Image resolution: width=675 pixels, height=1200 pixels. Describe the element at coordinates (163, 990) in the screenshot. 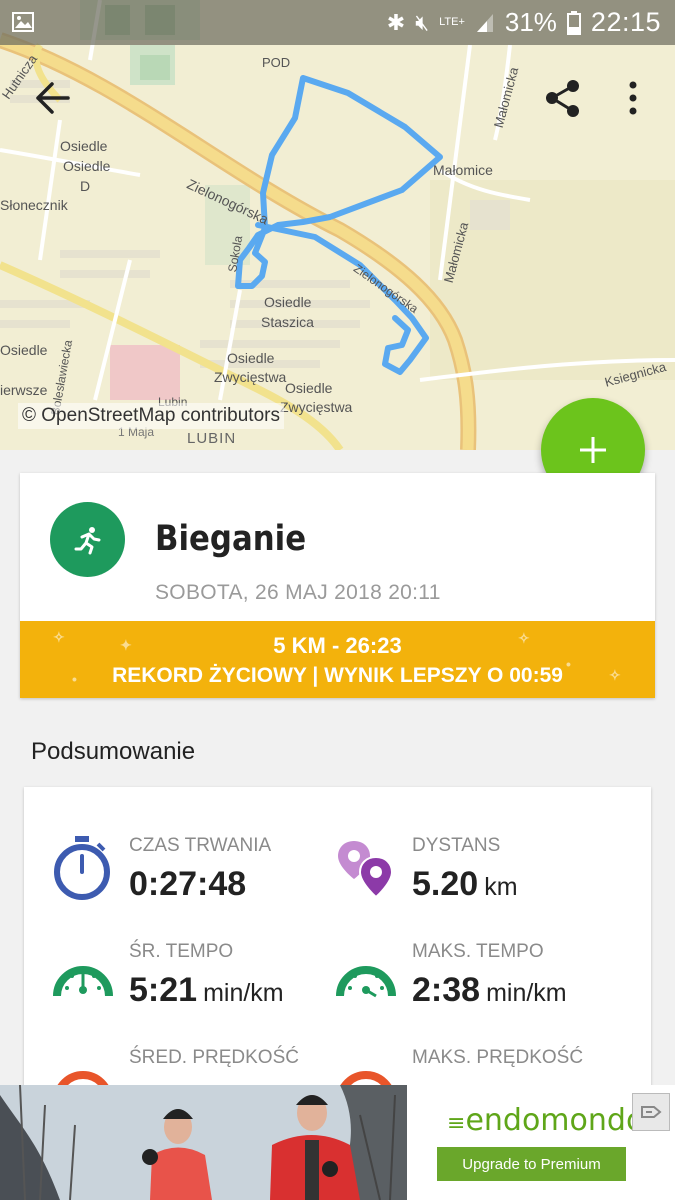

I see `stat-number: 5:21` at that location.